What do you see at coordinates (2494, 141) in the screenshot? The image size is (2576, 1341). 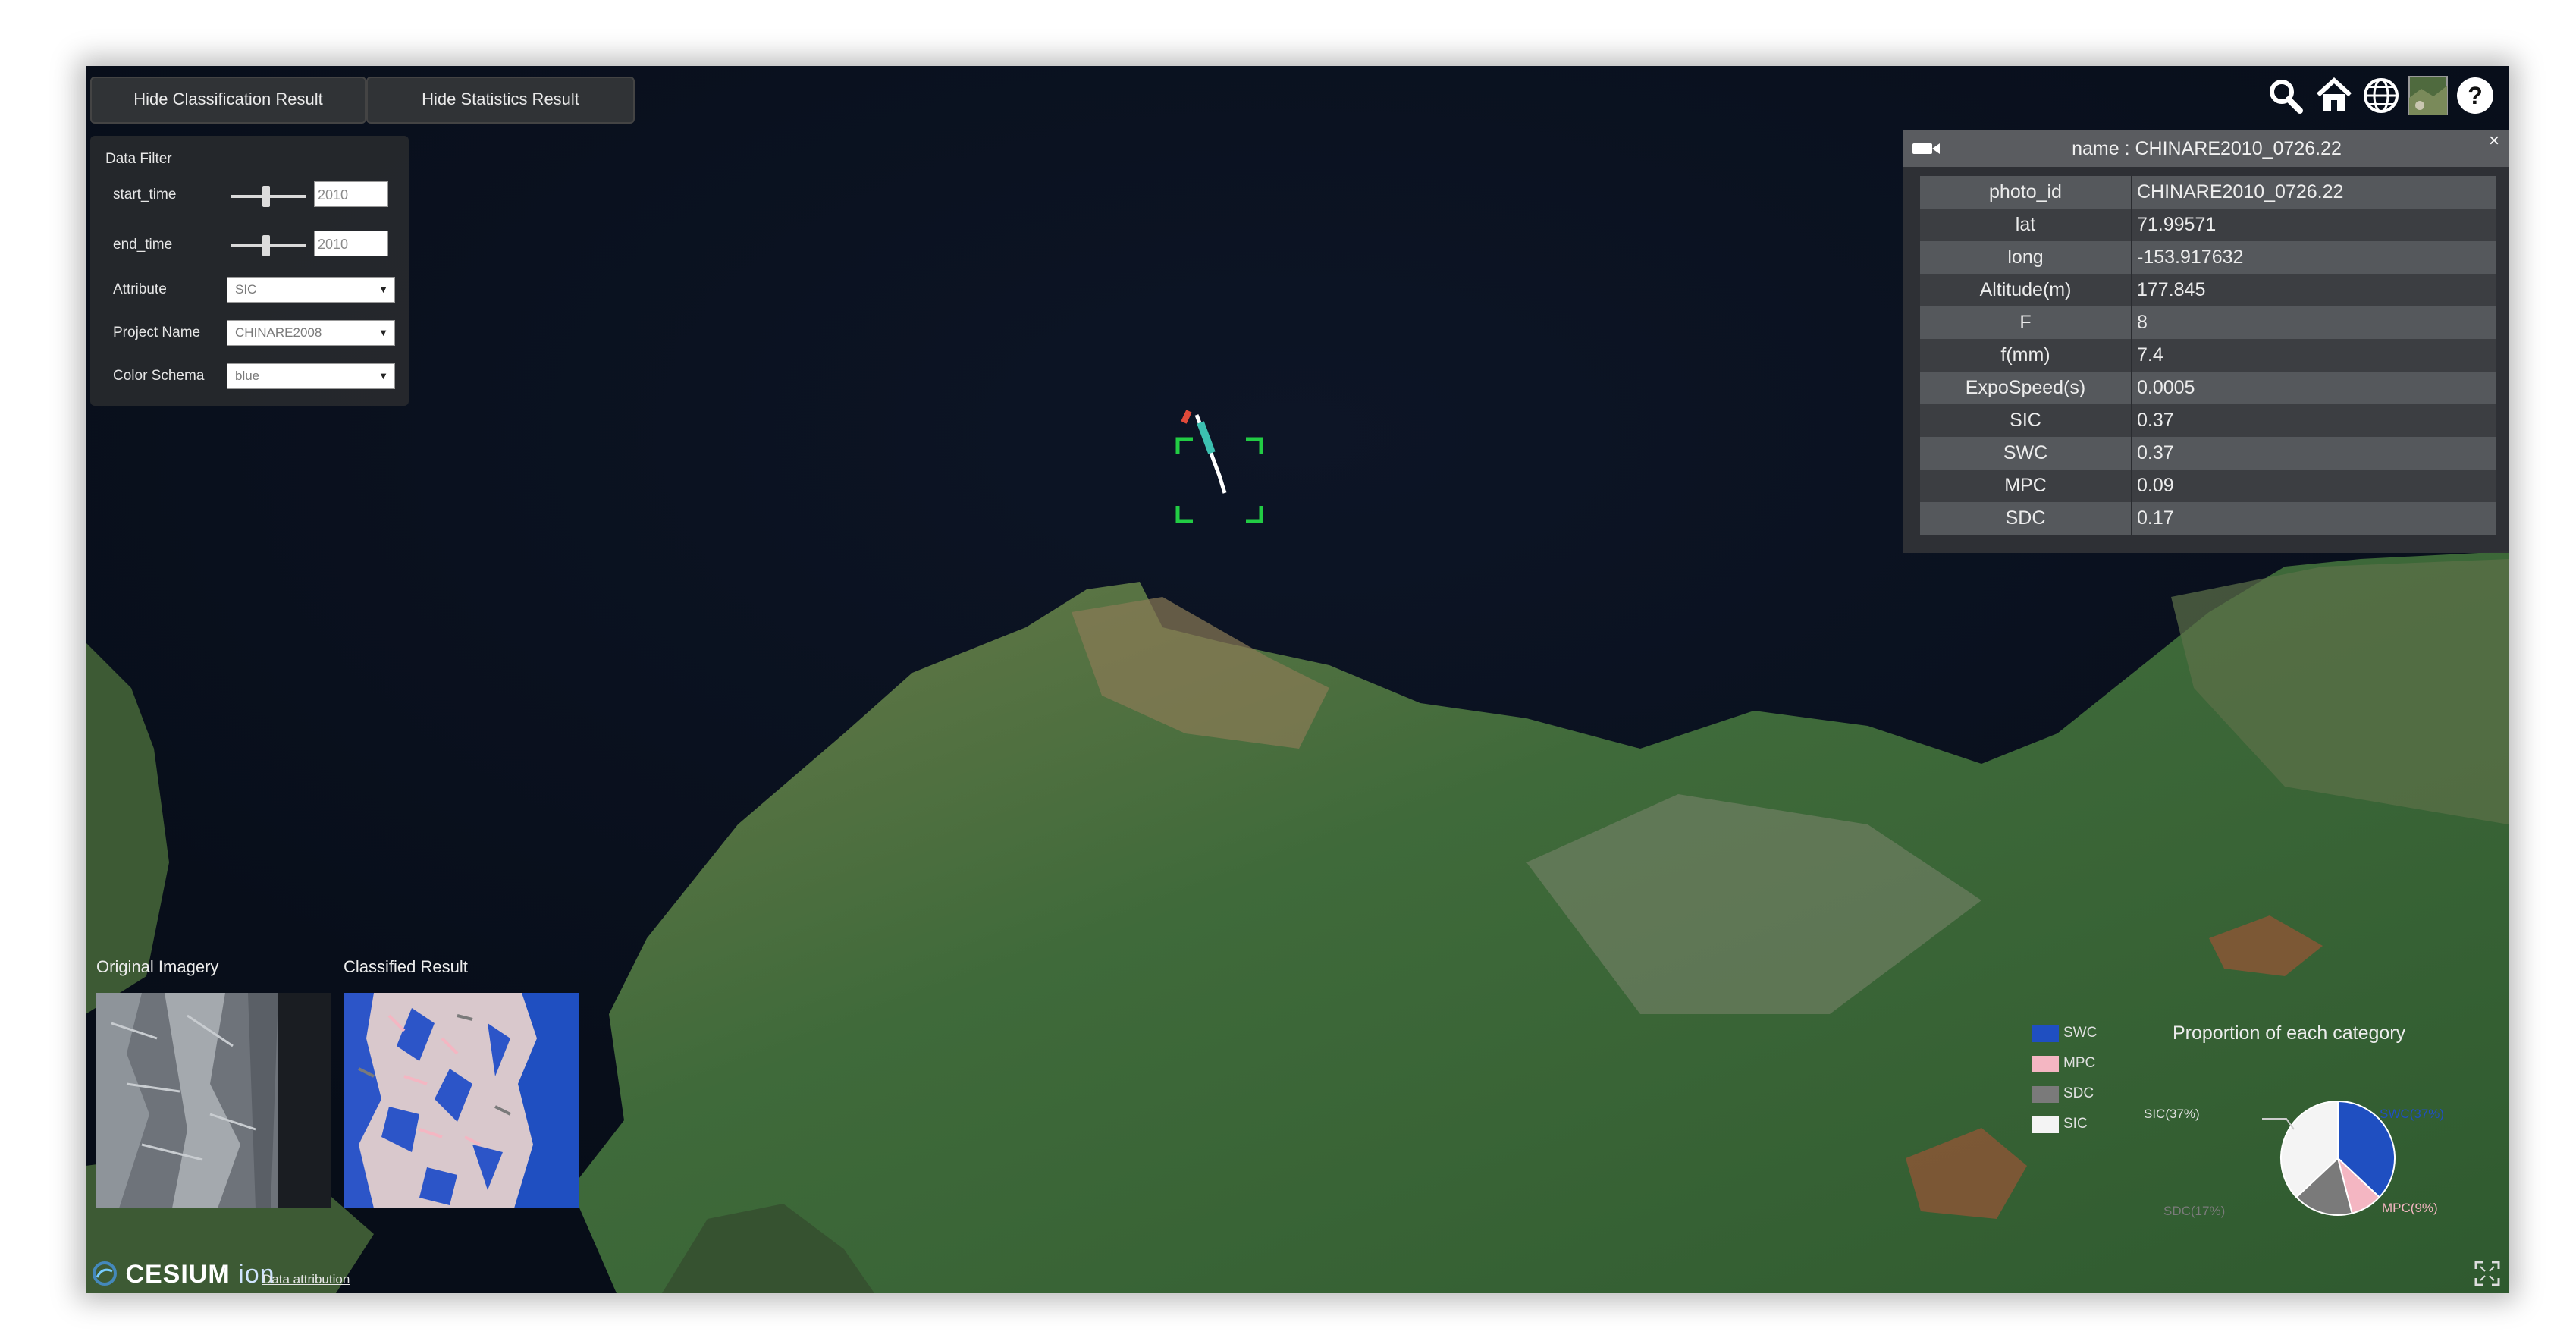 I see `close-button: ×` at bounding box center [2494, 141].